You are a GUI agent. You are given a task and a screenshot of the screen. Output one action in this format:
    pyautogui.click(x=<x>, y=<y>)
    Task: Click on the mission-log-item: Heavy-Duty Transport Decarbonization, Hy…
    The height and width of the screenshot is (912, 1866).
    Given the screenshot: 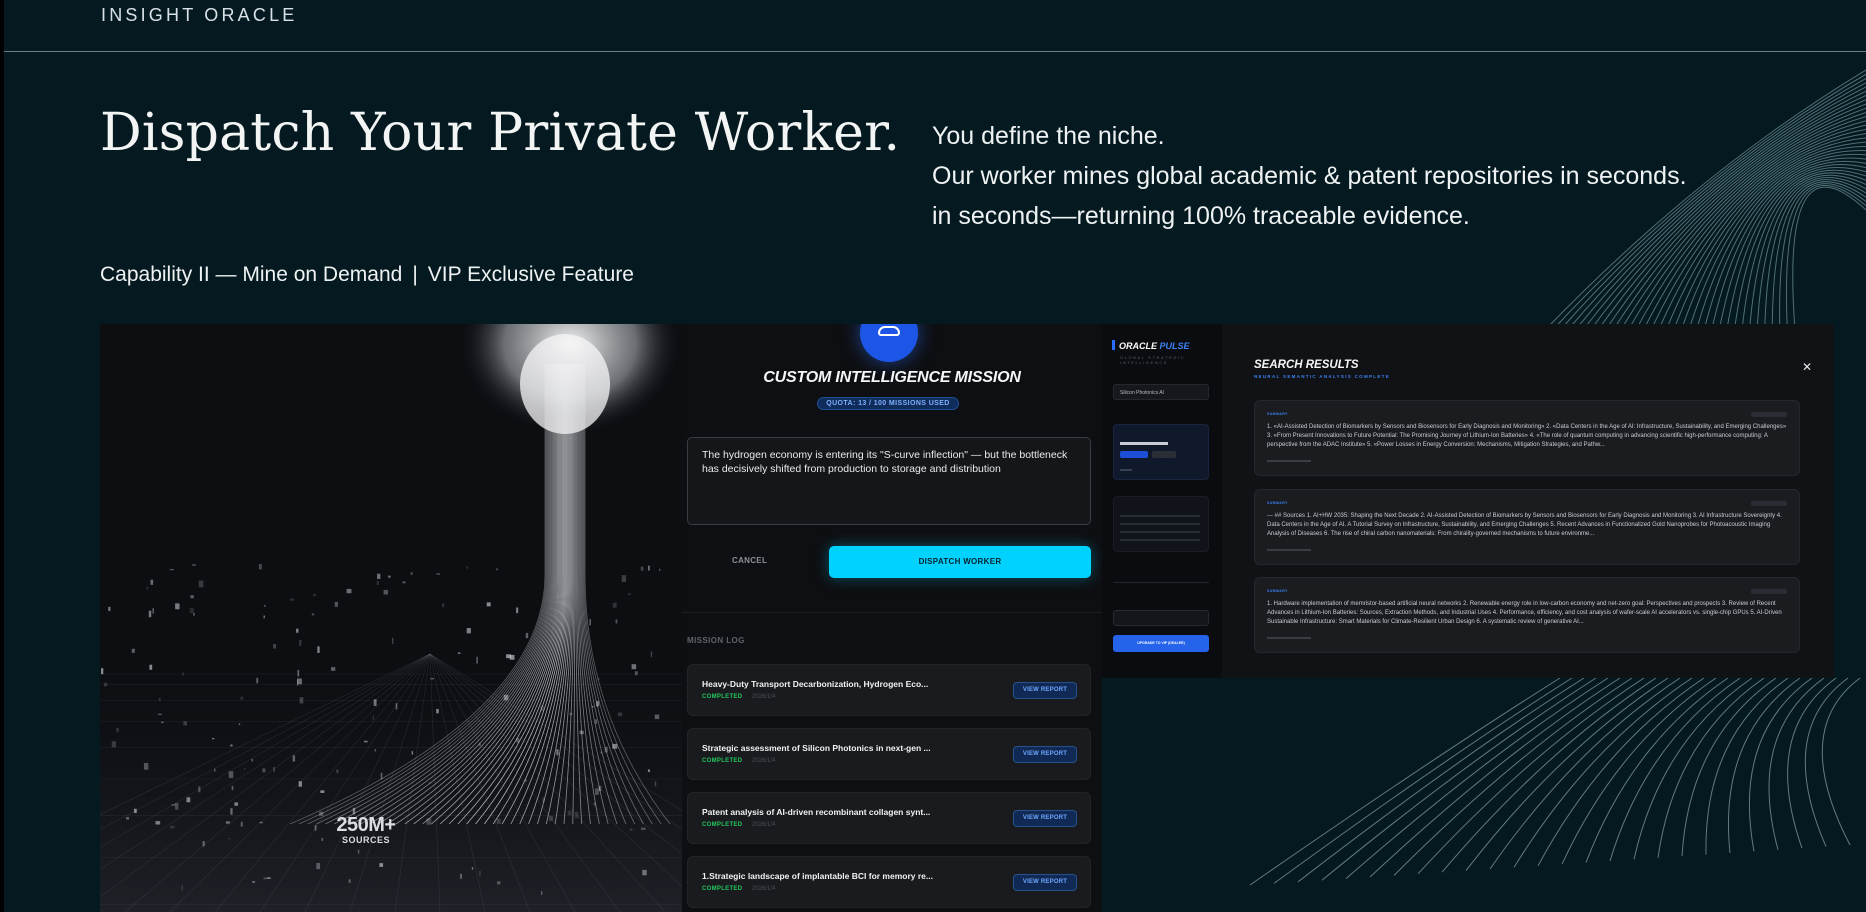 What is the action you would take?
    pyautogui.click(x=889, y=690)
    